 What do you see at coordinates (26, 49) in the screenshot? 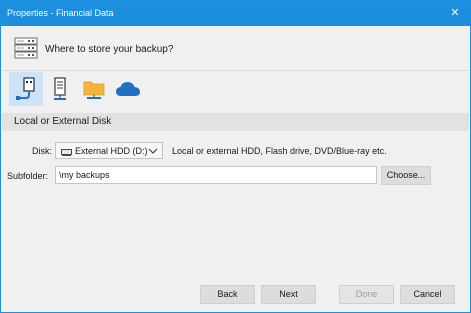
I see `backup-drive-icon` at bounding box center [26, 49].